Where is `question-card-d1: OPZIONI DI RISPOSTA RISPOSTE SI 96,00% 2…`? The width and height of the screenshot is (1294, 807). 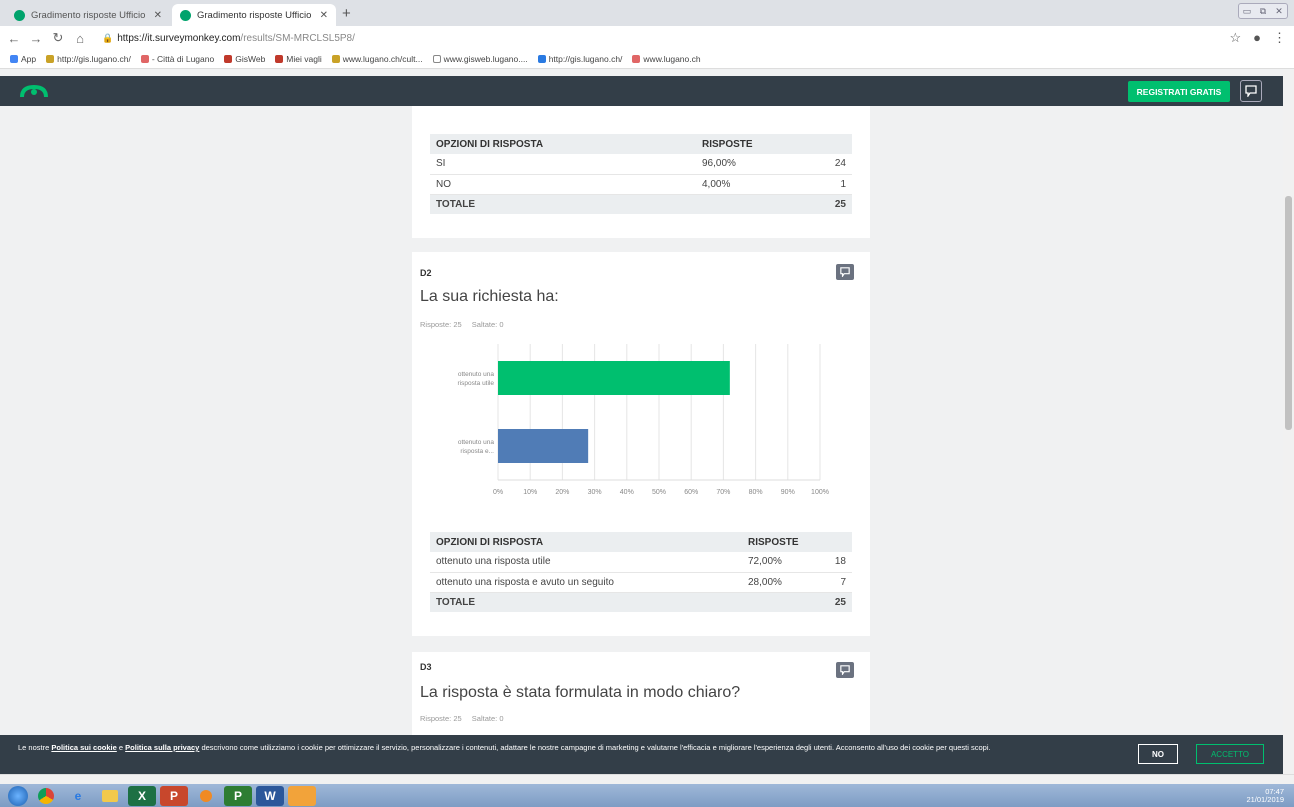 question-card-d1: OPZIONI DI RISPOSTA RISPOSTE SI 96,00% 2… is located at coordinates (641, 172).